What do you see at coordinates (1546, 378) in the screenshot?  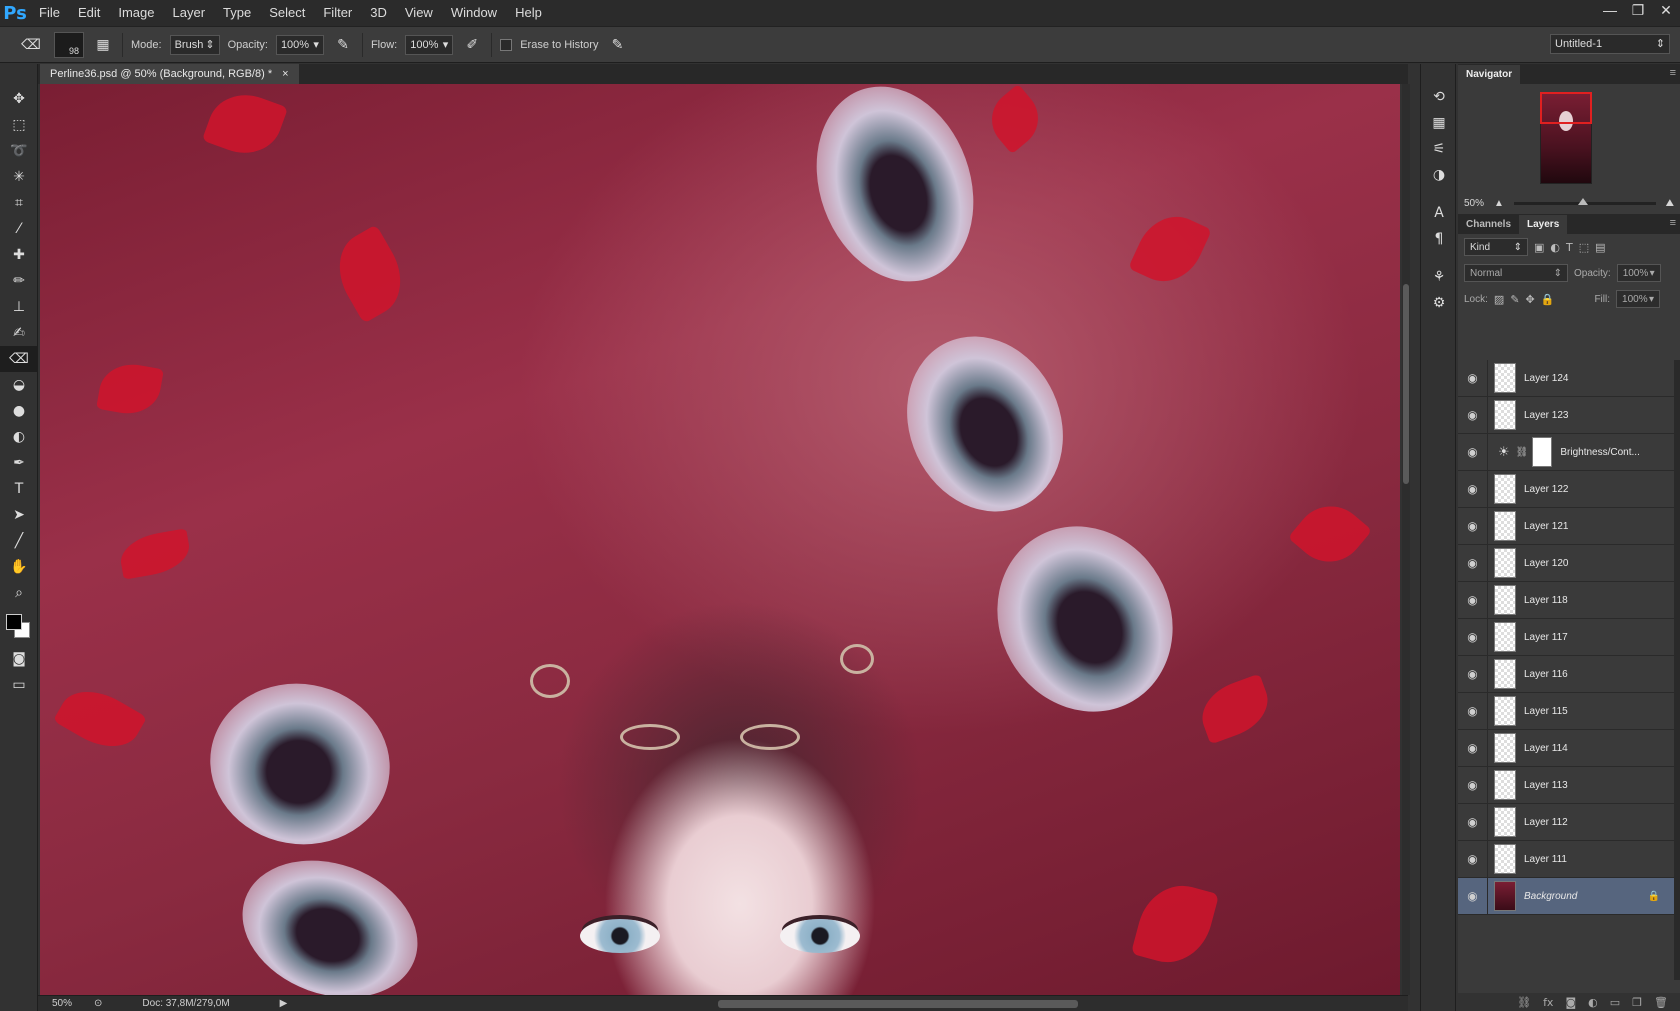 I see `layer-name: Layer 124` at bounding box center [1546, 378].